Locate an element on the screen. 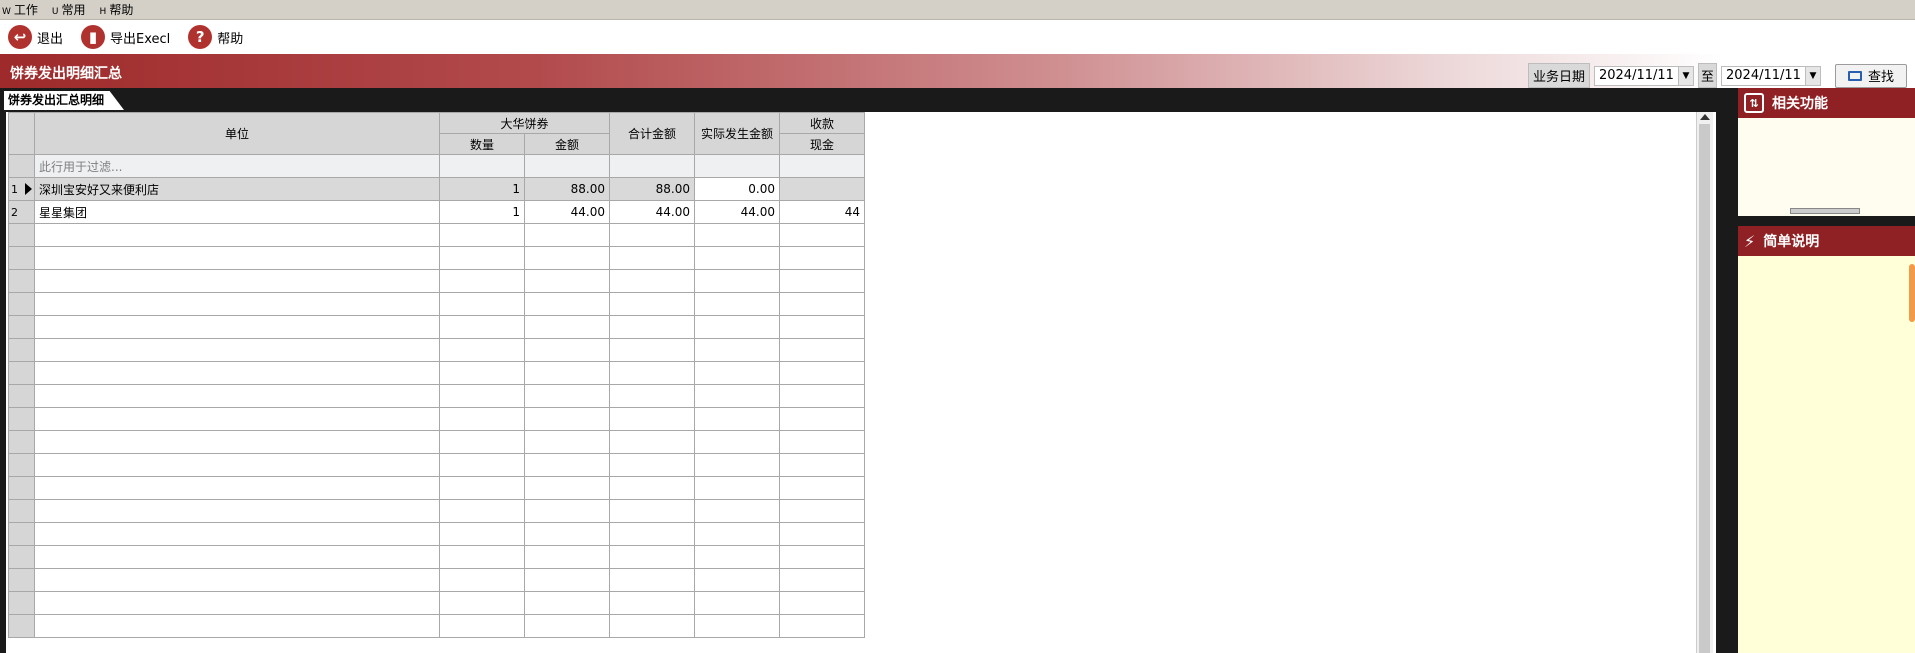  panel-scroll-thumb is located at coordinates (1912, 293).